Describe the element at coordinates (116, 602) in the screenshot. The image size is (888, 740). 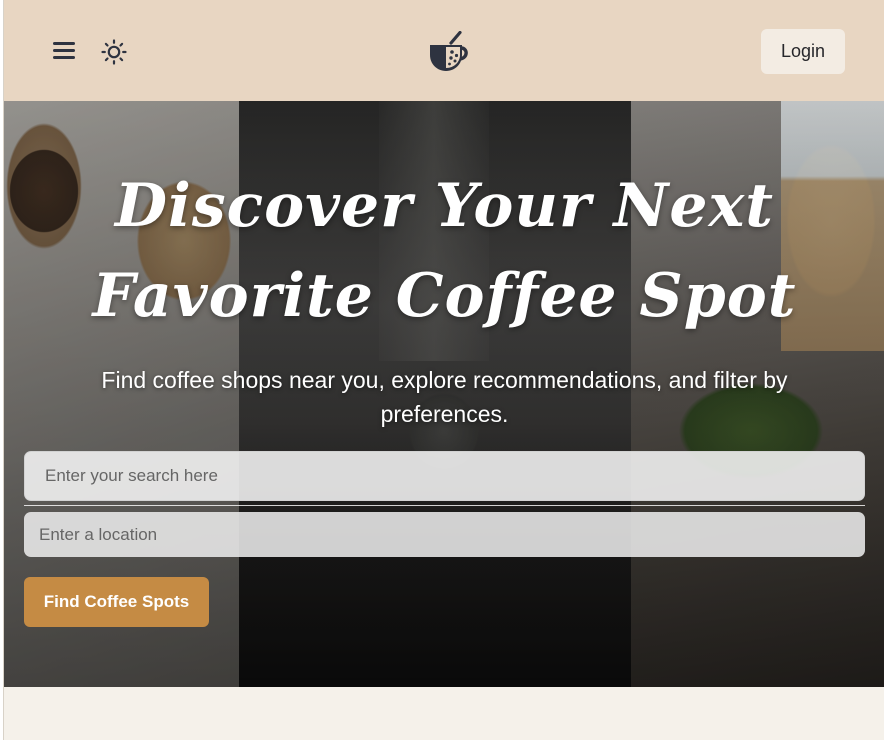
I see `find-coffee-spots-button: Find Coffee Spots` at that location.